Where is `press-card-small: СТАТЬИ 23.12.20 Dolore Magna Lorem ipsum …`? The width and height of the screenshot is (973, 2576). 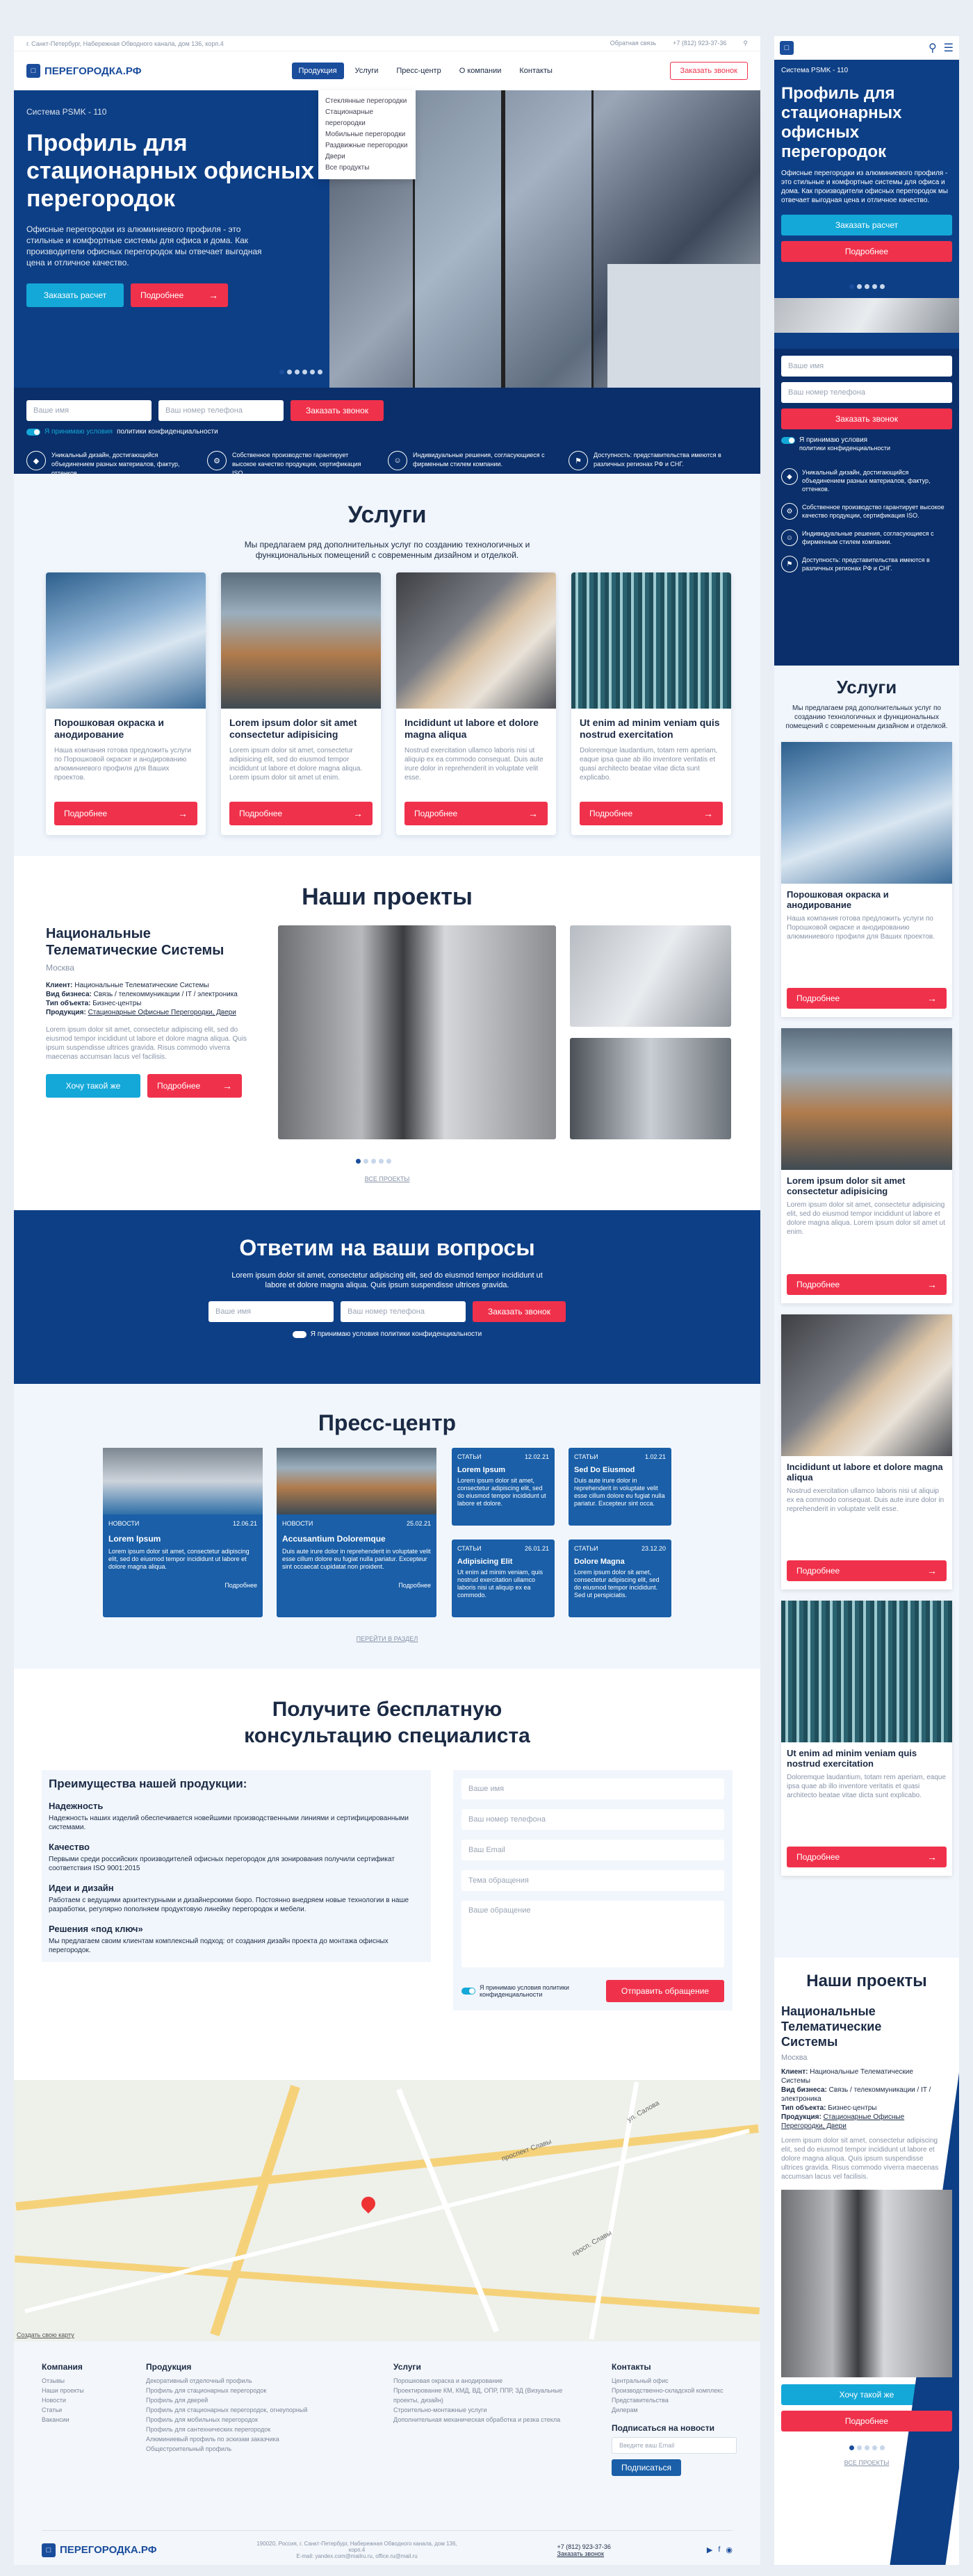
press-card-small: СТАТЬИ 23.12.20 Dolore Magna Lorem ipsum … is located at coordinates (620, 1578).